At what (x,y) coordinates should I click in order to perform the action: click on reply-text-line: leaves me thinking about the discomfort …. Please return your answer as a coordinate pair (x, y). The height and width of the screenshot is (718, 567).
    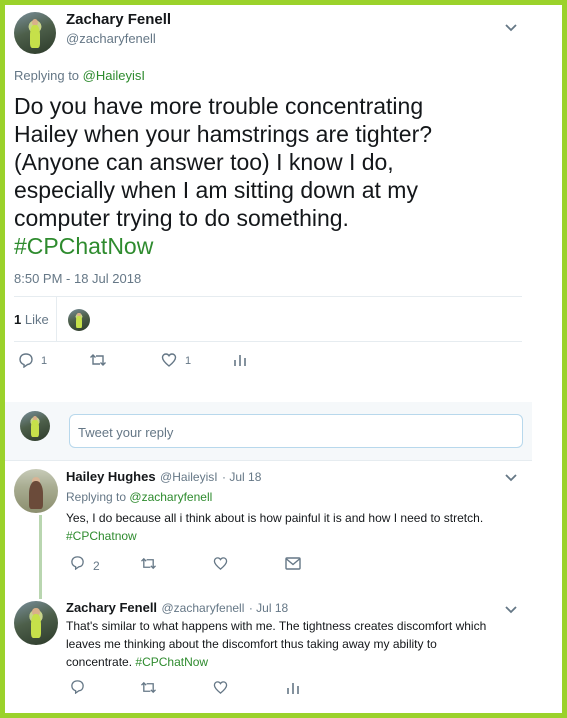
    Looking at the image, I should click on (251, 644).